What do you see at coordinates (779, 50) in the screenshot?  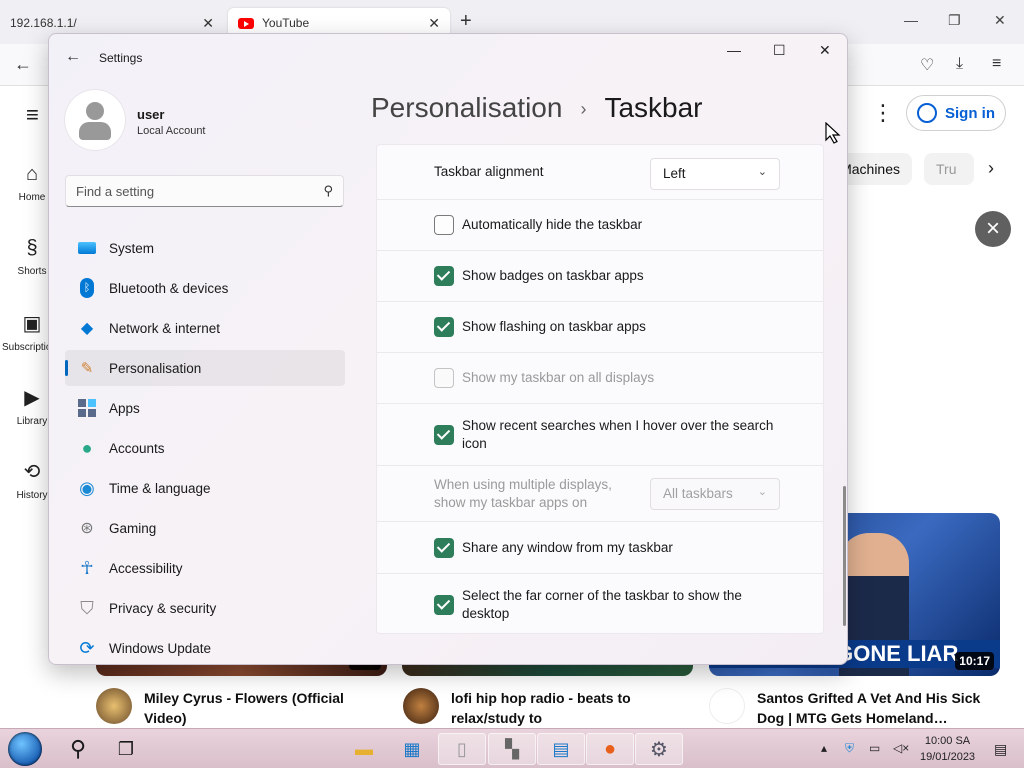 I see `maximize-button: ☐` at bounding box center [779, 50].